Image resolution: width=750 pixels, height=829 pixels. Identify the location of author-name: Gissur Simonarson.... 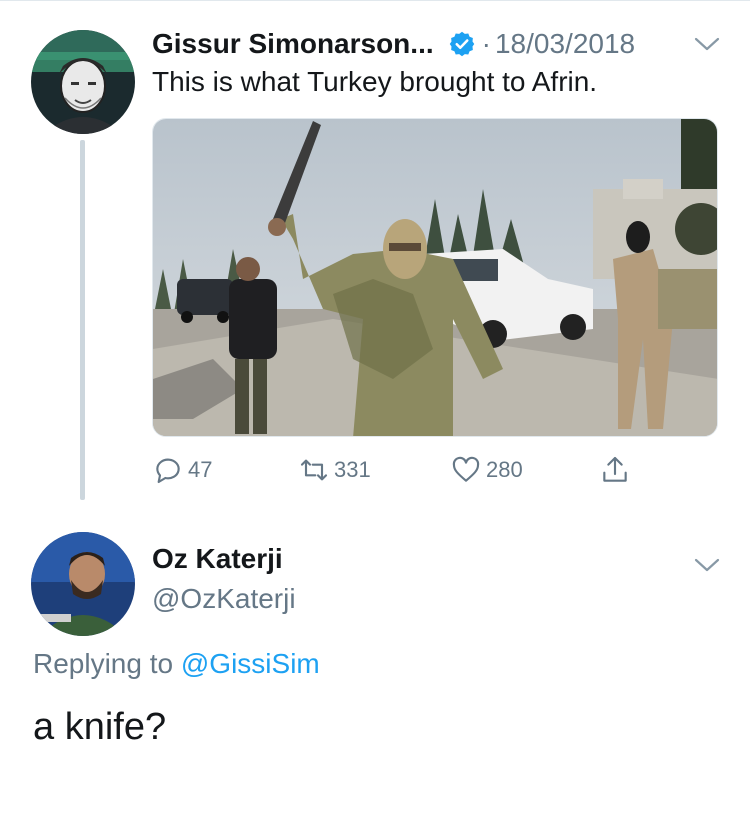
(293, 44).